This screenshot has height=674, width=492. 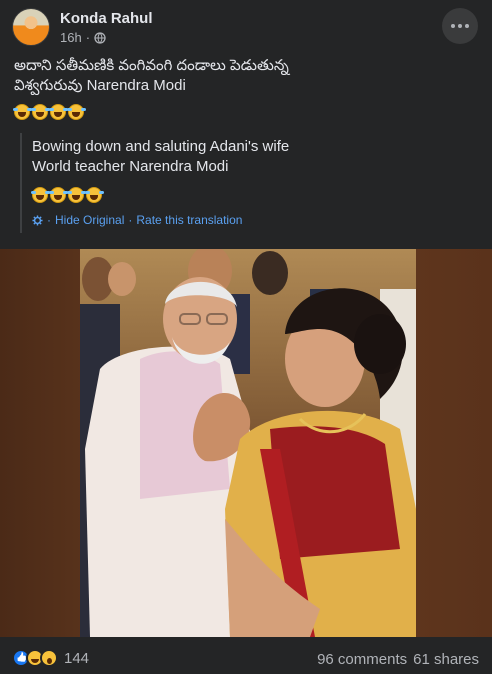 I want to click on post-meta: 16h ·, so click(x=83, y=37).